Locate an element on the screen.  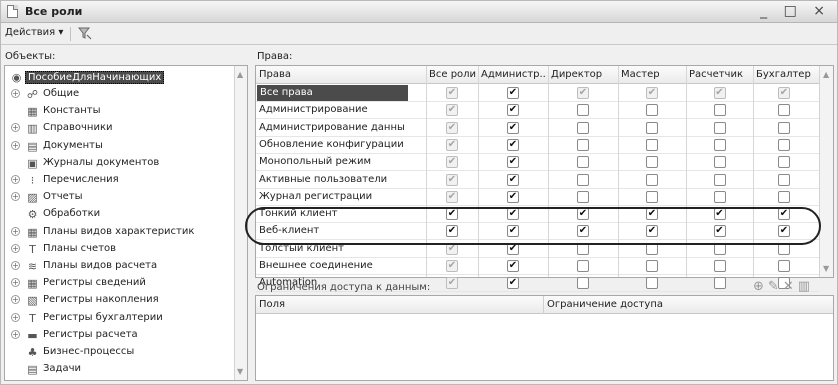
tree-item: + T Регистры бухгалтерии is located at coordinates (120, 318).